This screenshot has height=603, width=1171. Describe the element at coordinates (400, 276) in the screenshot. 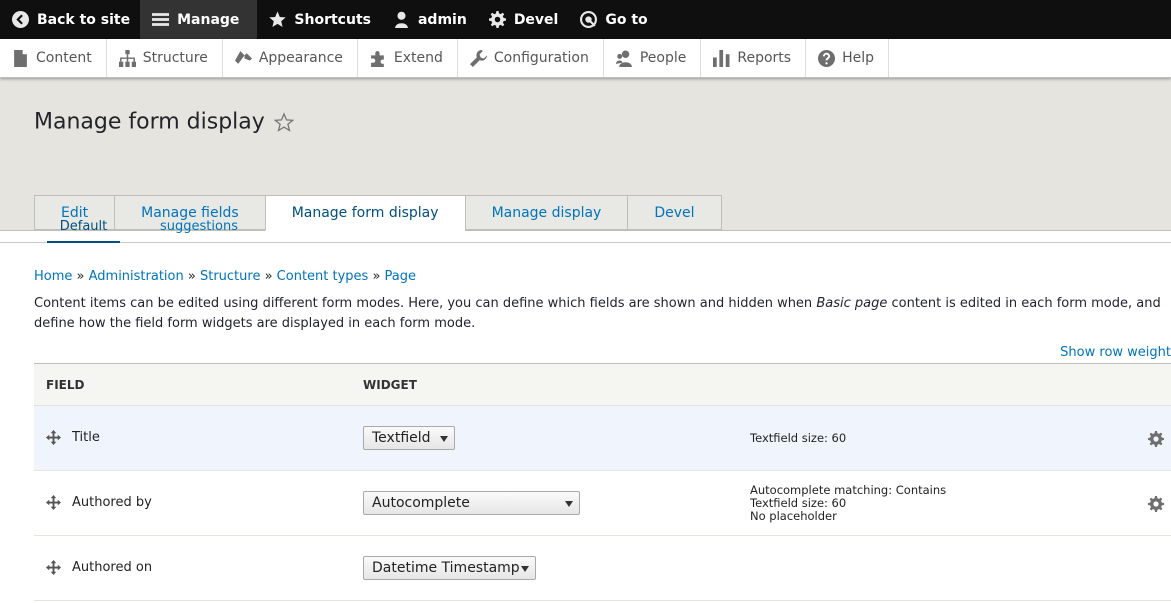

I see `breadcrumb-page: Page` at that location.